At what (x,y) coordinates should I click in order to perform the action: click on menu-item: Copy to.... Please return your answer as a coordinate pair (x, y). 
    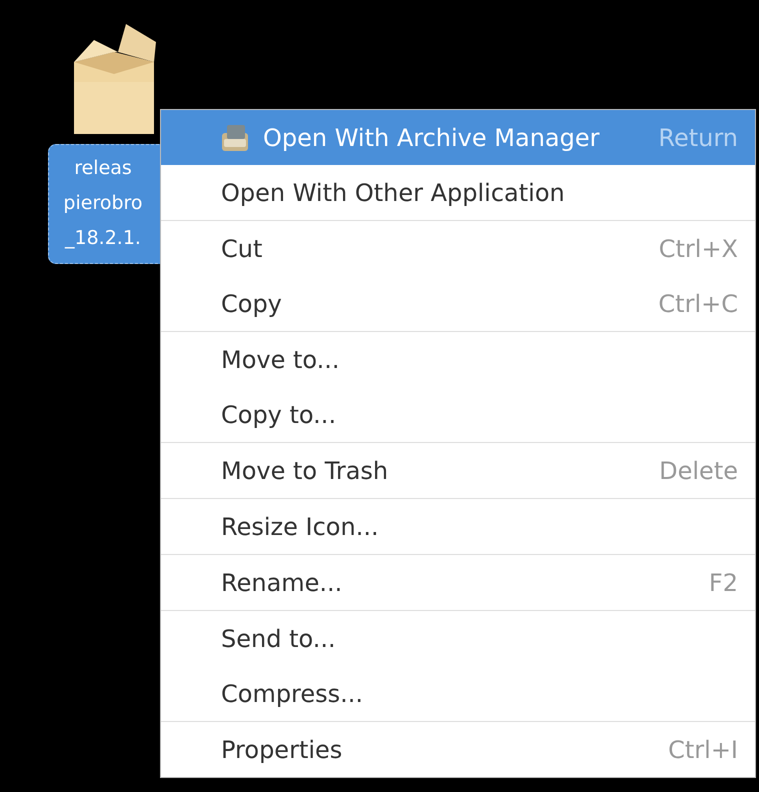
    Looking at the image, I should click on (458, 414).